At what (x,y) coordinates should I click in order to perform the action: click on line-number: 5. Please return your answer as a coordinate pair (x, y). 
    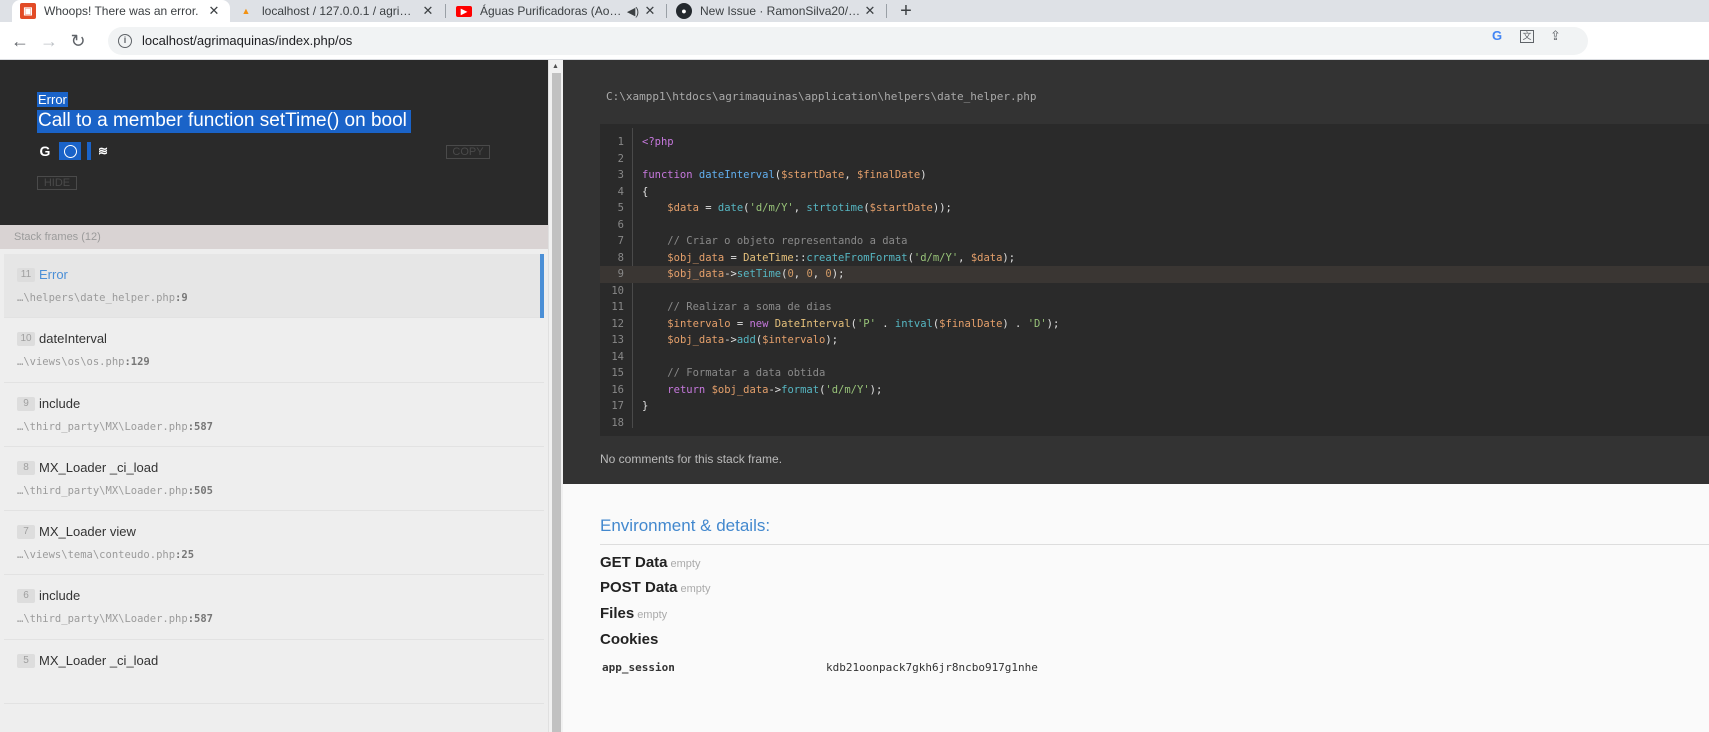
    Looking at the image, I should click on (620, 208).